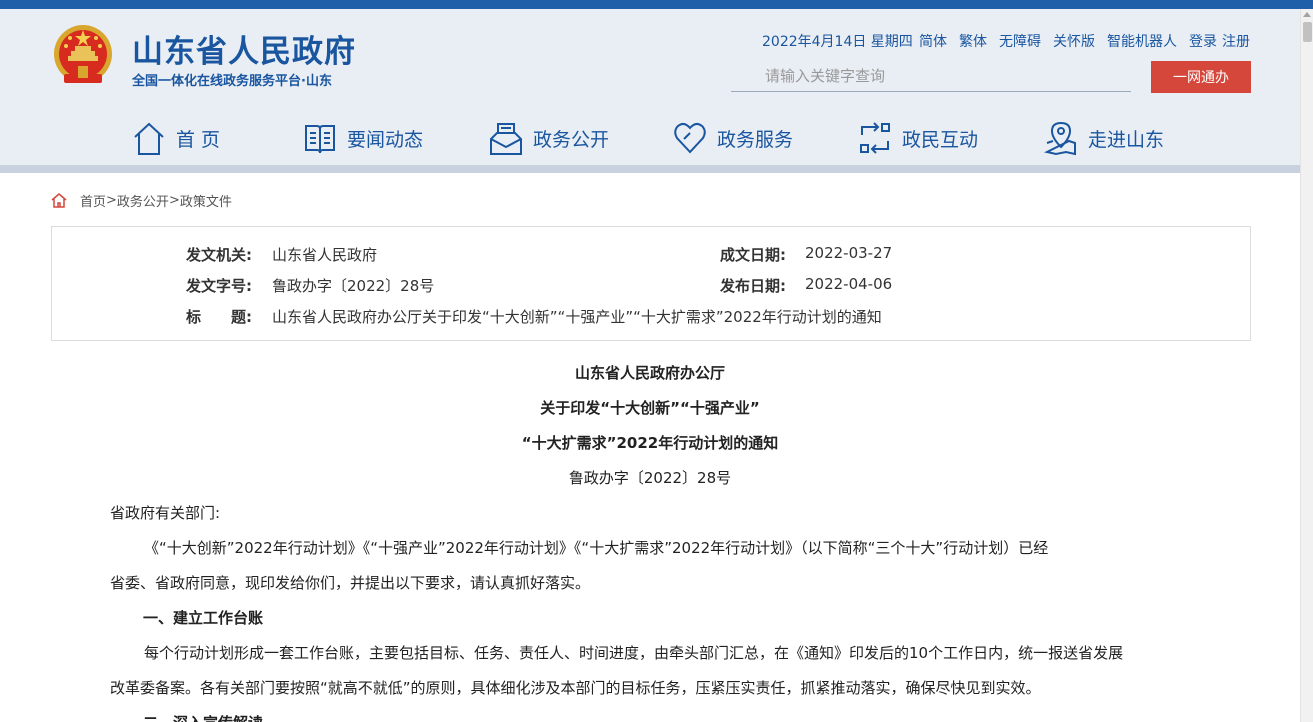 The height and width of the screenshot is (722, 1313). I want to click on section-title: 一、建立工作台账, so click(203, 618).